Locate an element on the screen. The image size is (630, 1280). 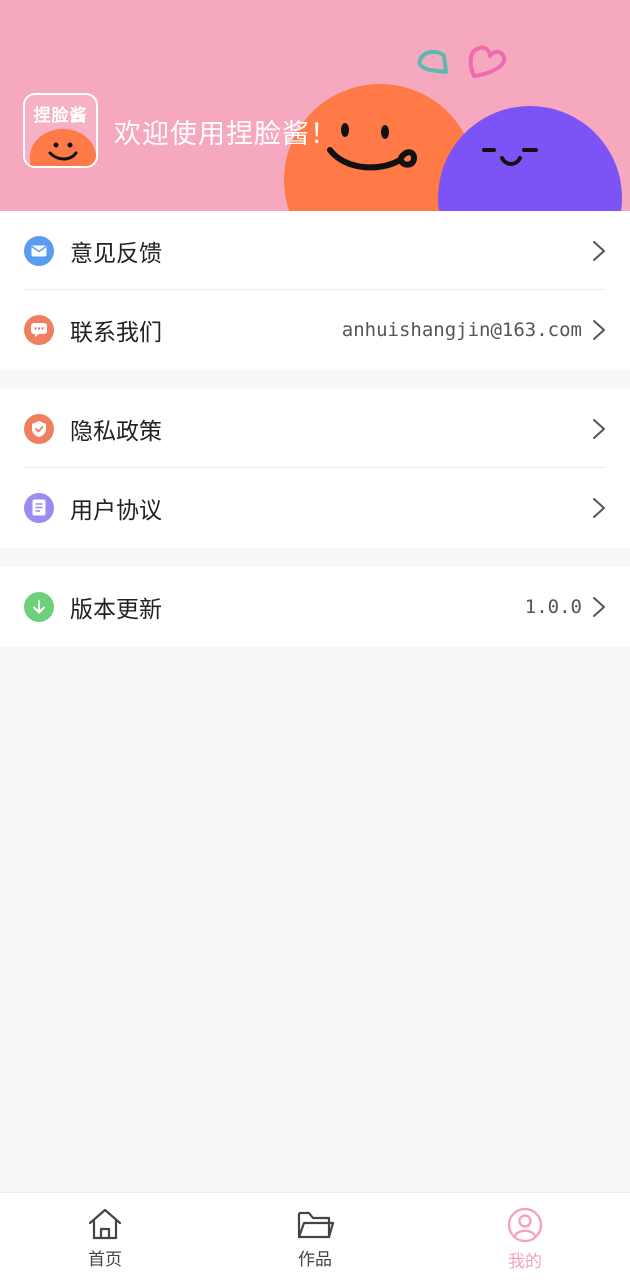
tab-label: 作品 is located at coordinates (315, 1260).